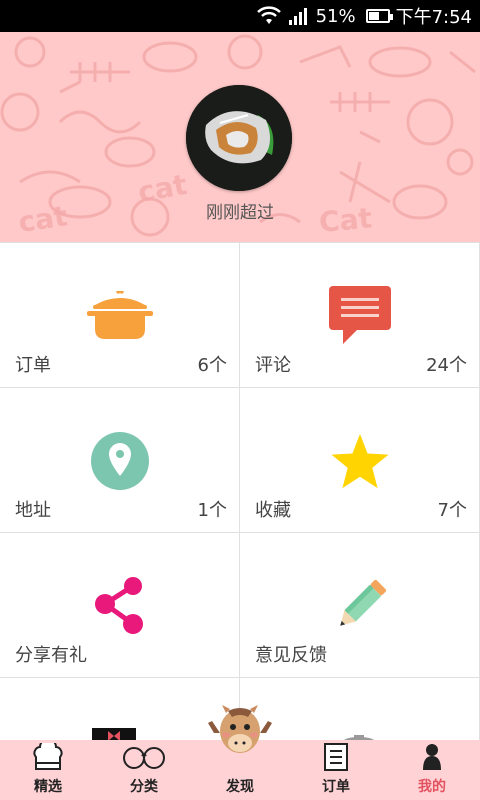 The height and width of the screenshot is (800, 480). I want to click on grid-cell-share: 分享有礼, so click(120, 605).